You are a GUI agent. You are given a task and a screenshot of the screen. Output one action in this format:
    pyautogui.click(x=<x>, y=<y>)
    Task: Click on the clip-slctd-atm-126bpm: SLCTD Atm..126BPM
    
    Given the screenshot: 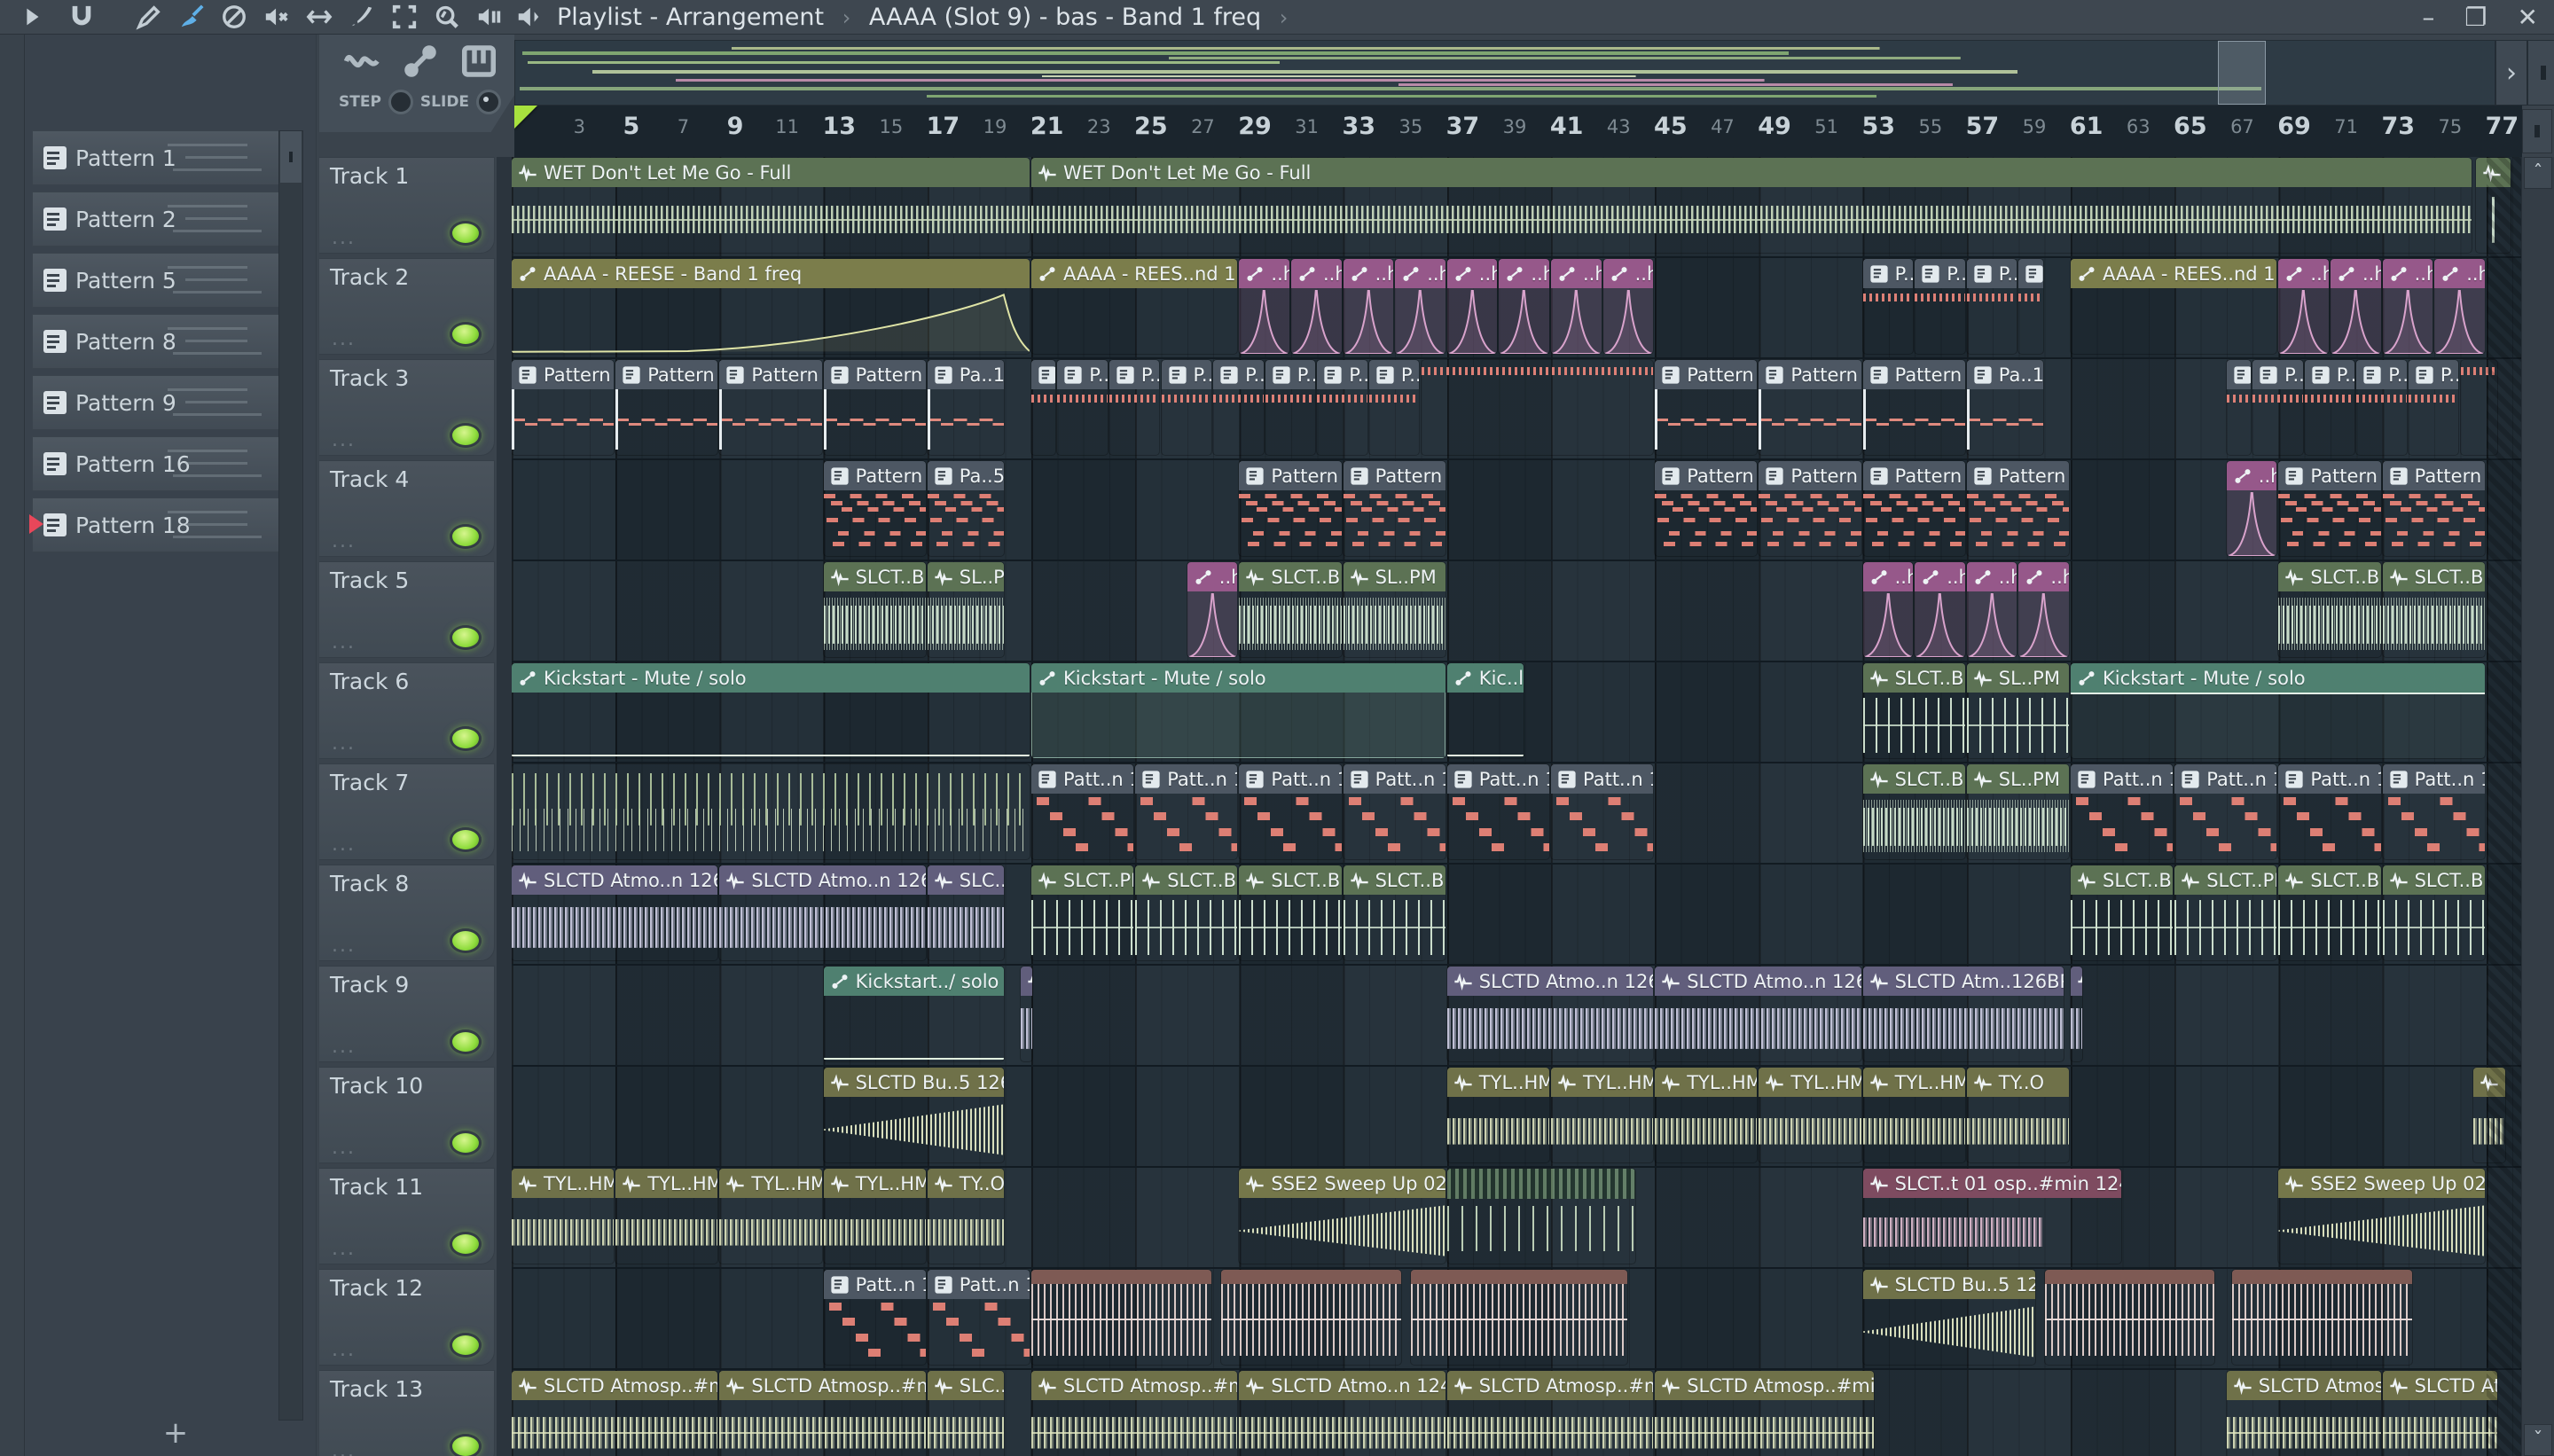 What is the action you would take?
    pyautogui.click(x=1963, y=1014)
    